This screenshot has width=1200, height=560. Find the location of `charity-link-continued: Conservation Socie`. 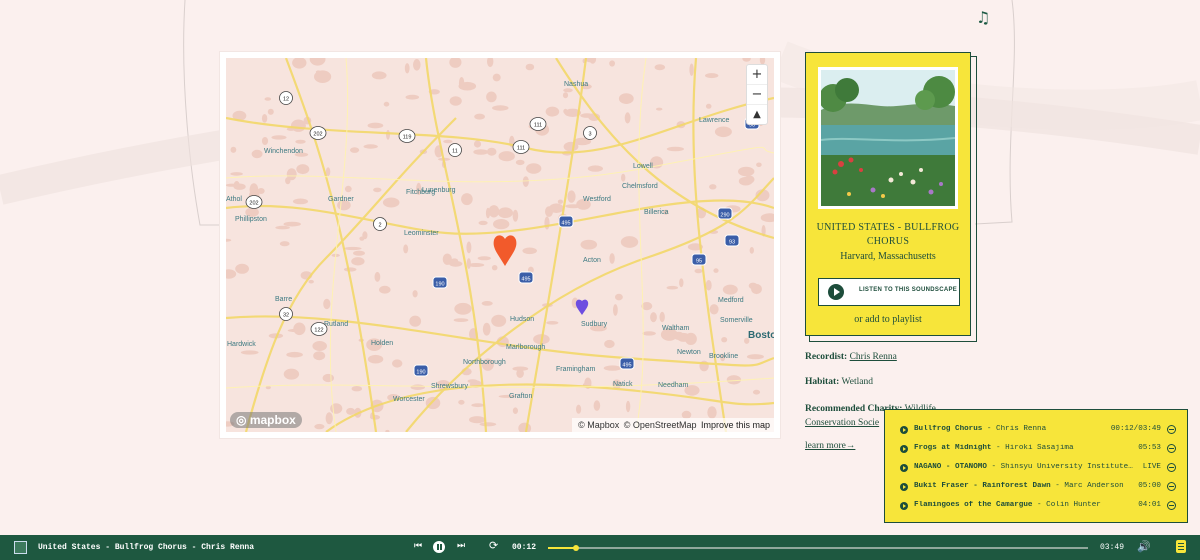

charity-link-continued: Conservation Socie is located at coordinates (842, 423).